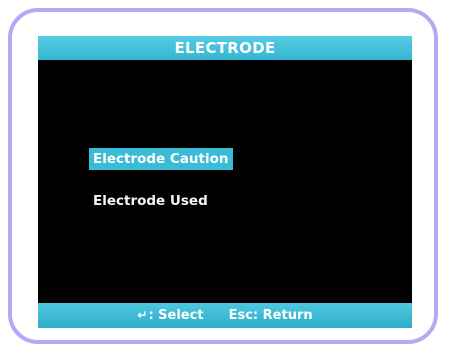 This screenshot has width=451, height=359. I want to click on return-hint: Esc: Return, so click(270, 315).